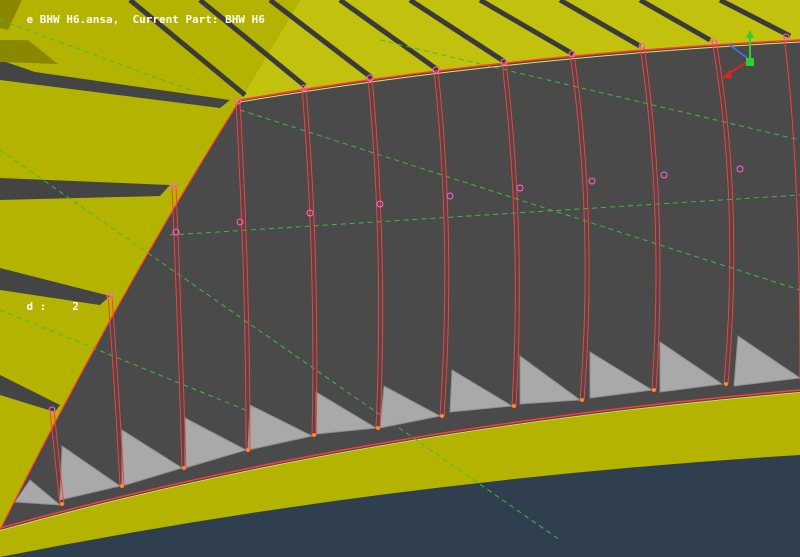 The image size is (800, 557). Describe the element at coordinates (145, 19) in the screenshot. I see `current-file-and-part: e BHW H6.ansa, Current Part: BHW H6` at that location.